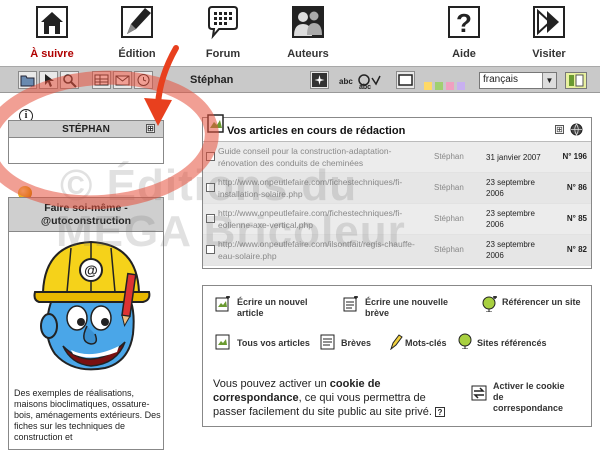 Image resolution: width=600 pixels, height=450 pixels. What do you see at coordinates (222, 342) in the screenshot?
I see `articles-icon` at bounding box center [222, 342].